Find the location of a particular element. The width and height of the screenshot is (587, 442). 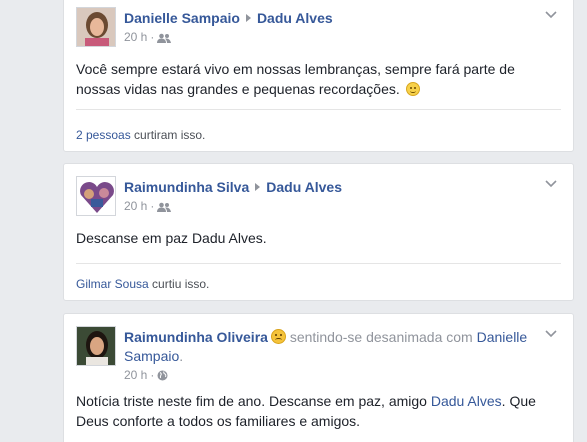

post-title: Raimundinha Silva Dadu Alves is located at coordinates (330, 187).